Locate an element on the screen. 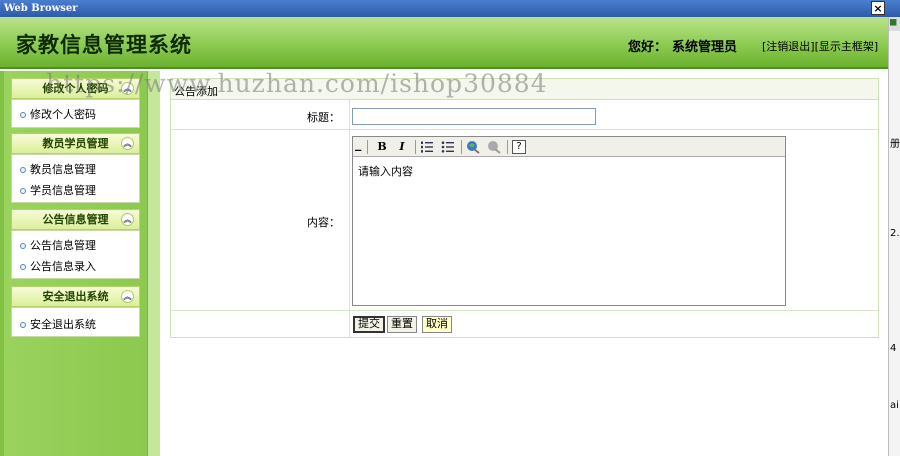  sidebar-section-announcements: 公告信息管理 ︽ is located at coordinates (75, 219).